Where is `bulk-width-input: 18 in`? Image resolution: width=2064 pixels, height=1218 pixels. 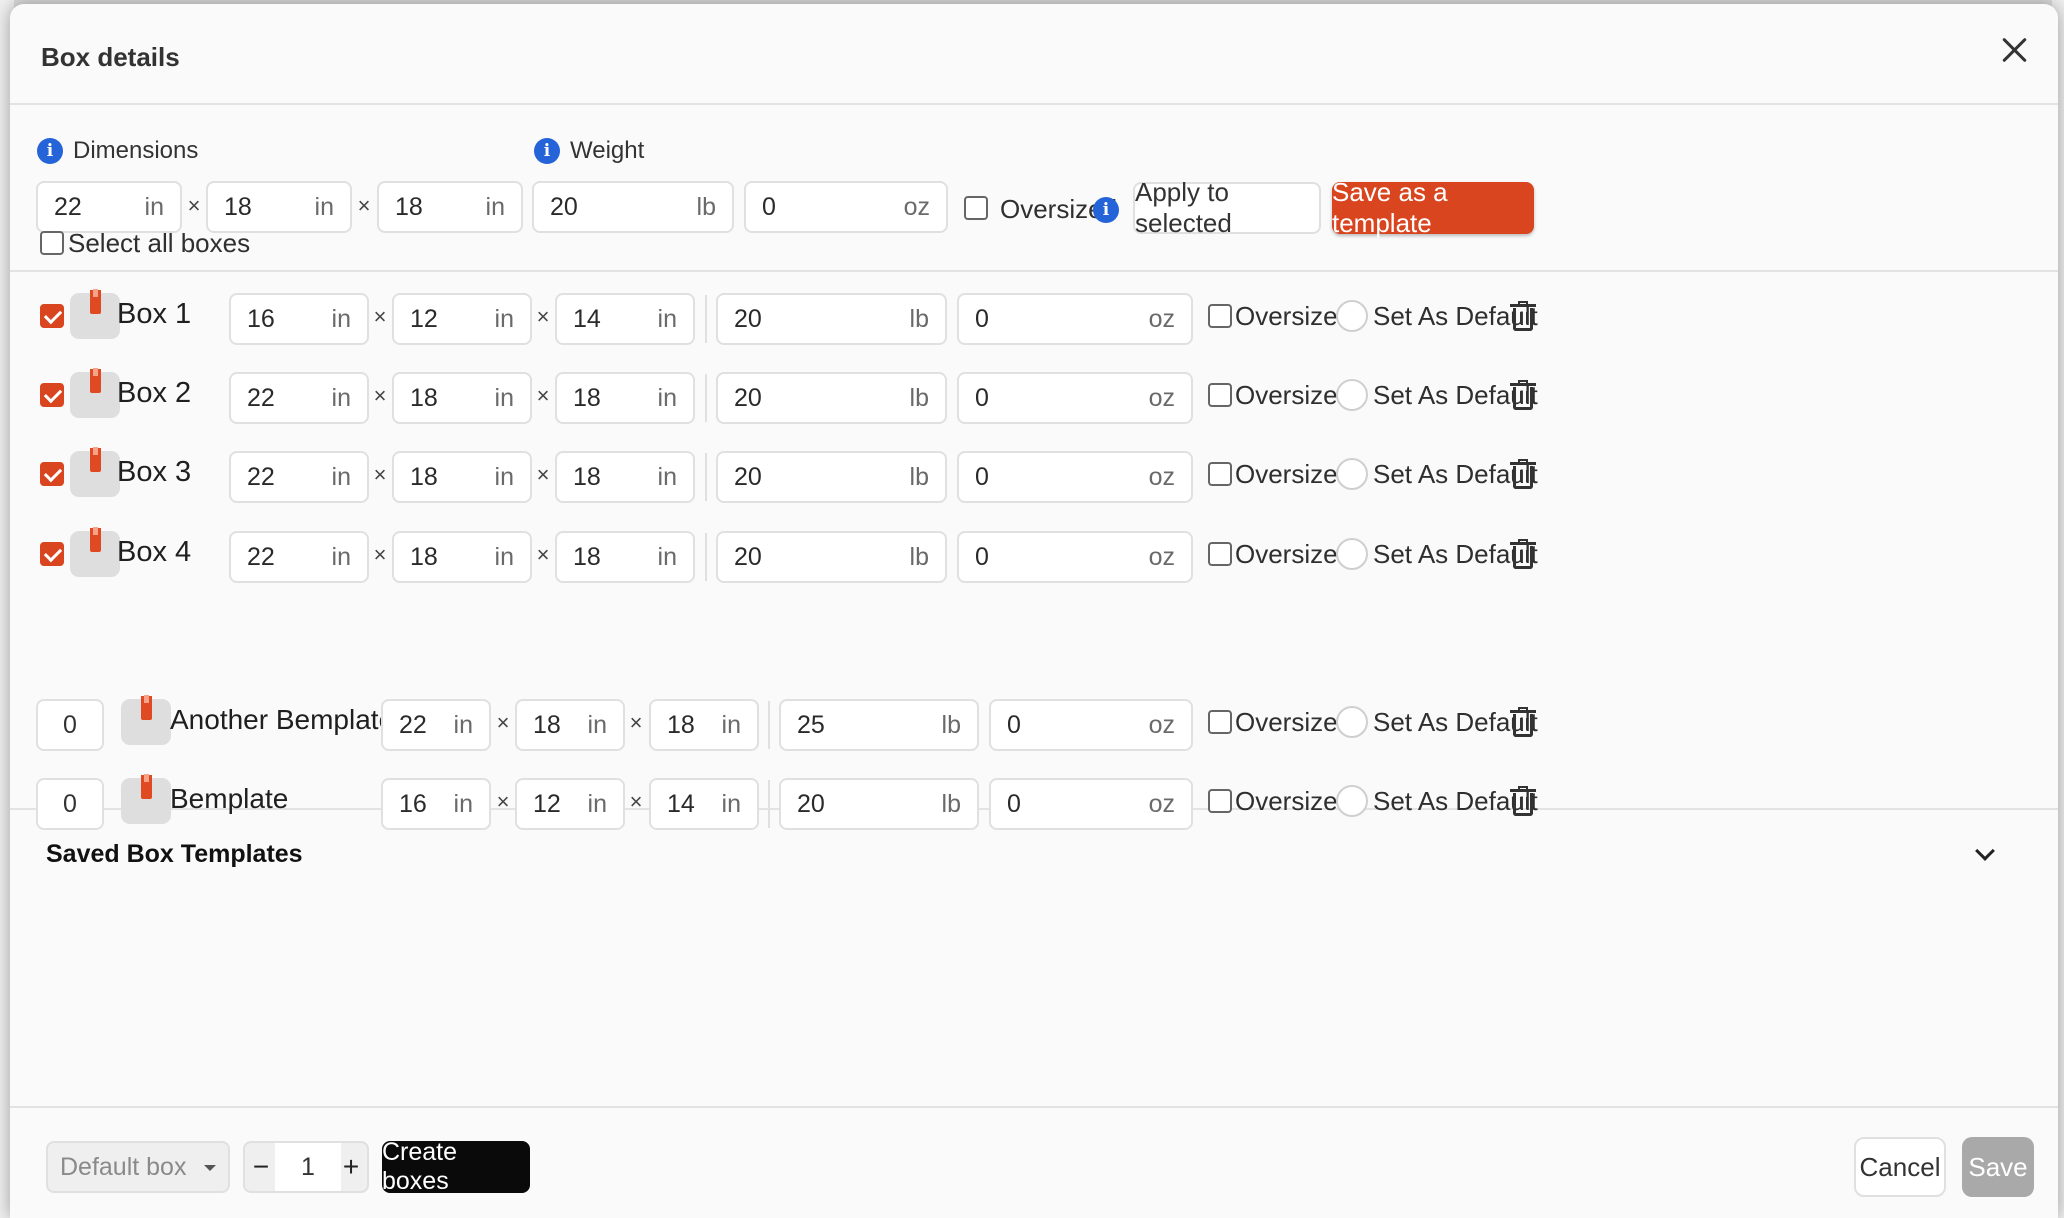
bulk-width-input: 18 in is located at coordinates (279, 207).